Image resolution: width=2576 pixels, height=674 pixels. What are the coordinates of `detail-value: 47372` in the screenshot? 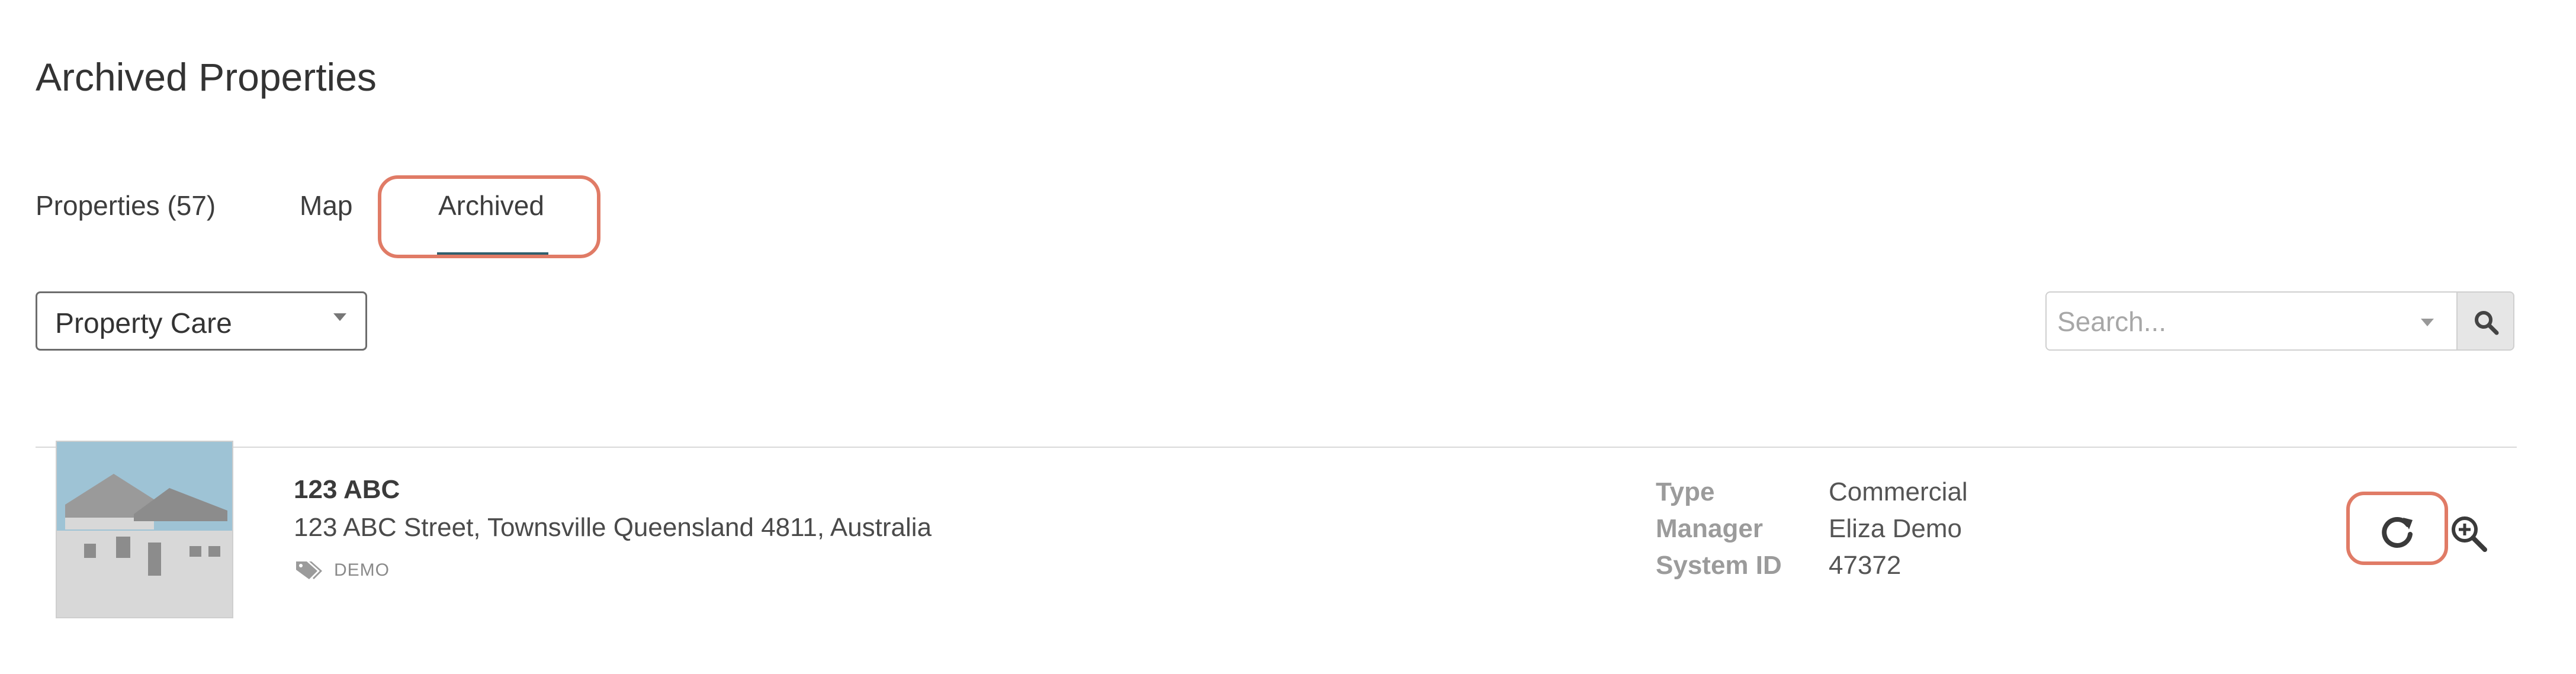 It's located at (1866, 565).